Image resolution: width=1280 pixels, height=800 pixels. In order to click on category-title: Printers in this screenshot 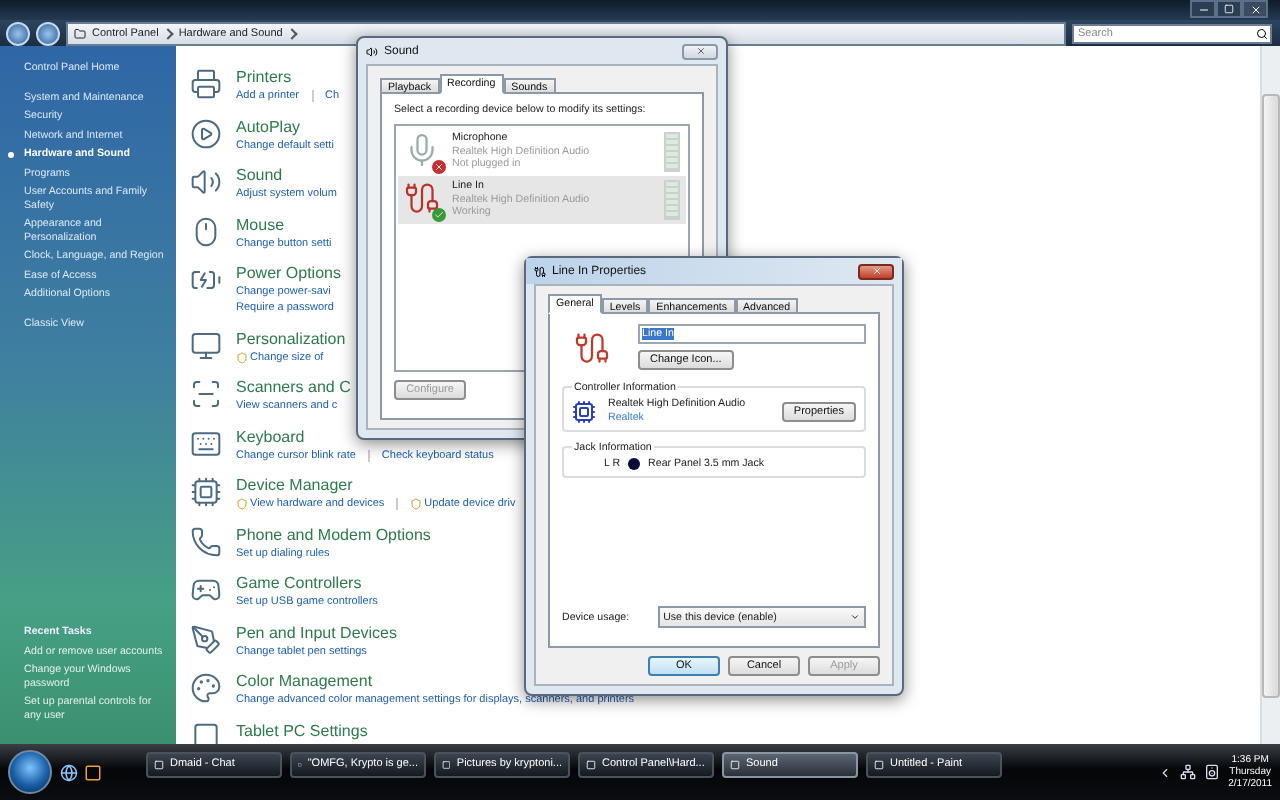, I will do `click(288, 78)`.